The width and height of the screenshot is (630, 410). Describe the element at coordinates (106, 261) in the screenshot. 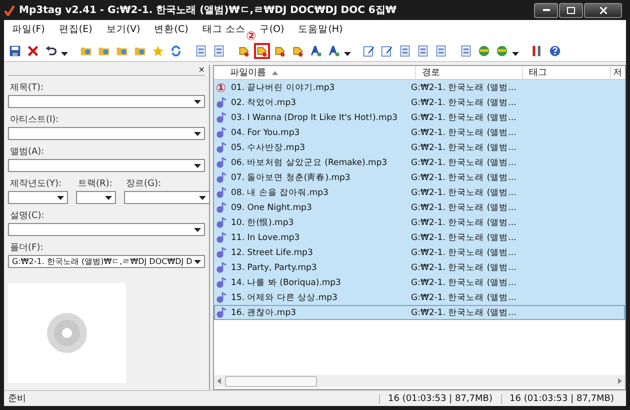

I see `combo-box: G:₩2-1. 한국노래 (앨범)₩ㄷ,ㄹ₩DJ DOC₩DJ D` at that location.